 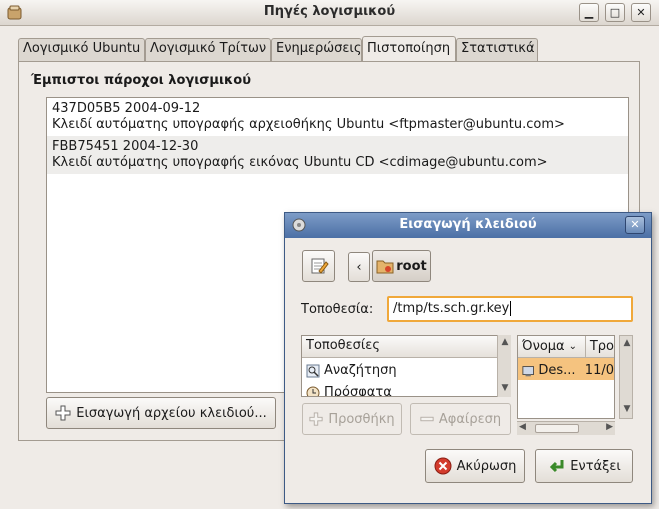 What do you see at coordinates (409, 48) in the screenshot?
I see `tab-authentication: Πιστοποίηση` at bounding box center [409, 48].